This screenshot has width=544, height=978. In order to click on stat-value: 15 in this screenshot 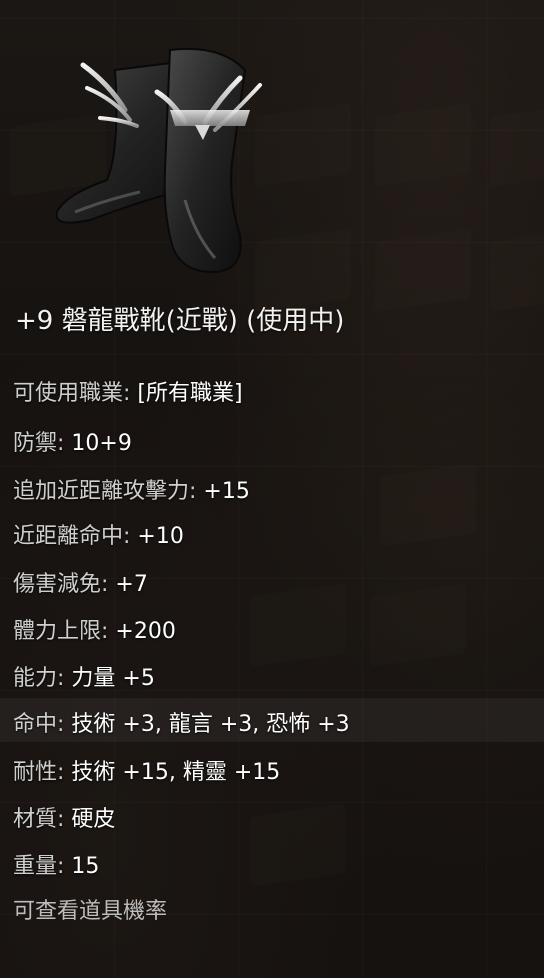, I will do `click(85, 866)`.